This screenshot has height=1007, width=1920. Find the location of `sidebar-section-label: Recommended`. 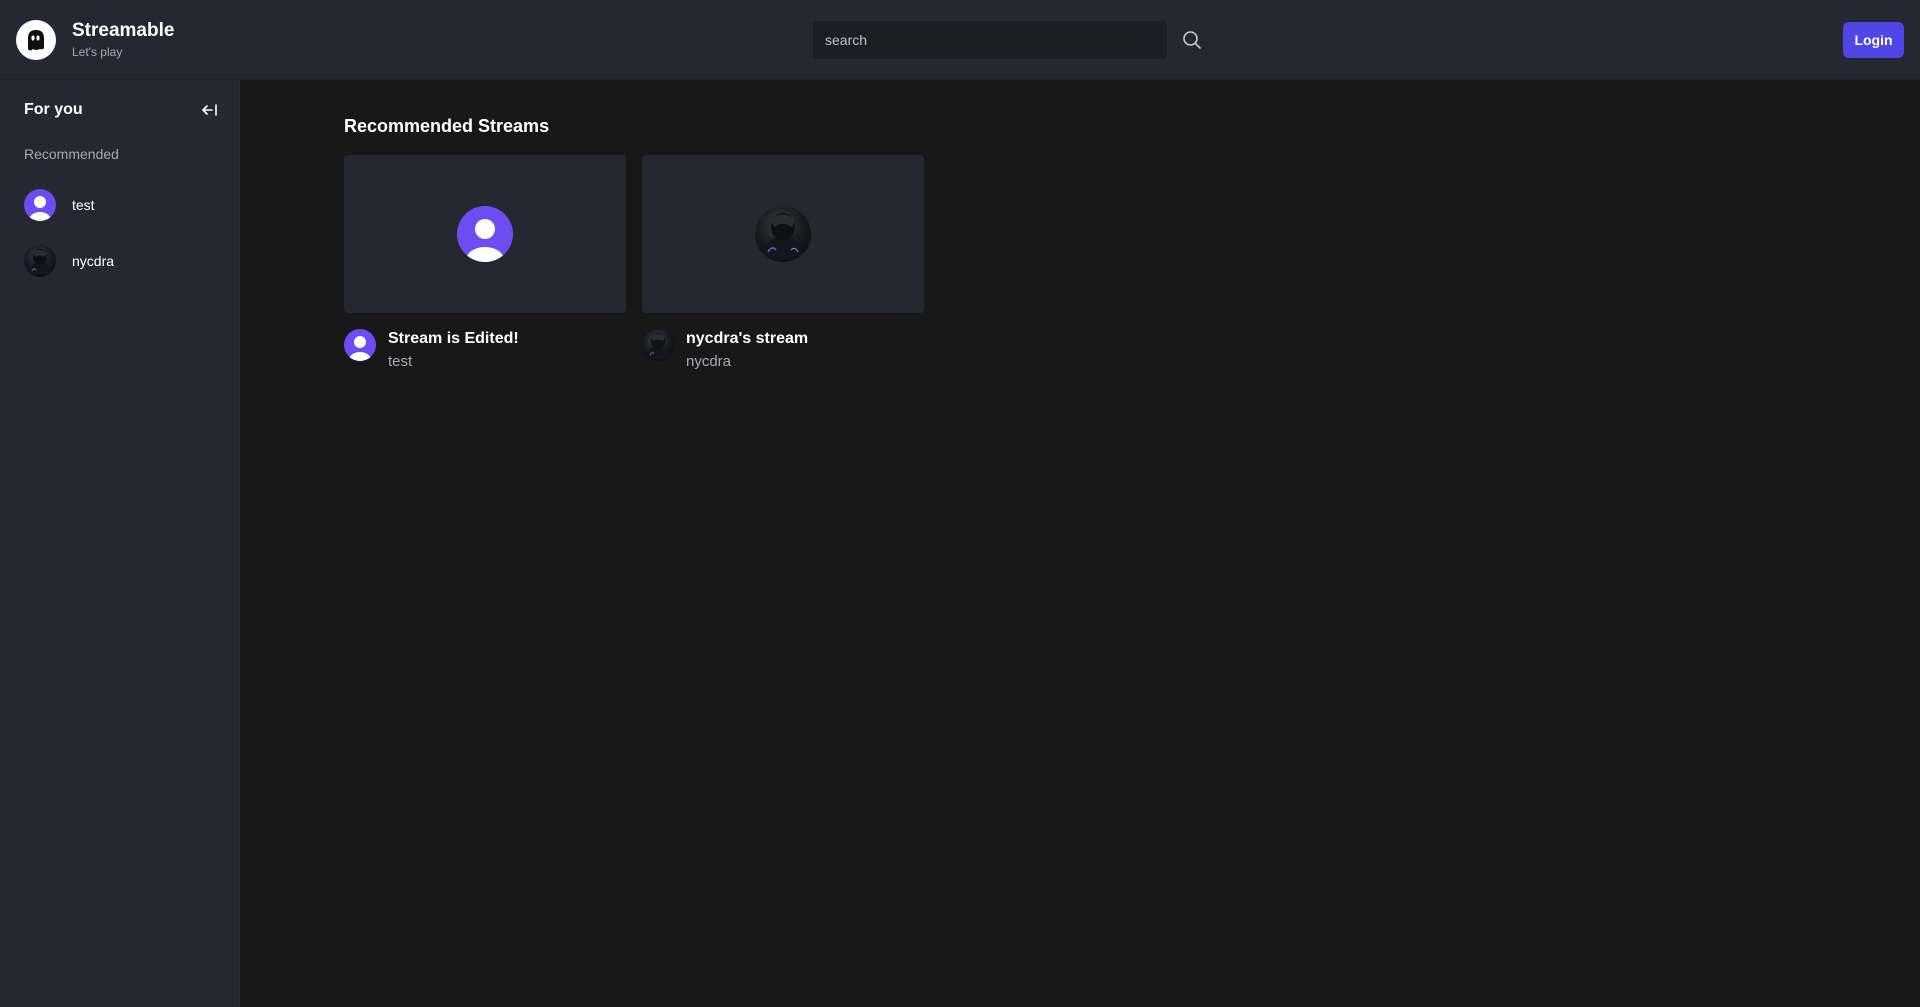

sidebar-section-label: Recommended is located at coordinates (71, 154).